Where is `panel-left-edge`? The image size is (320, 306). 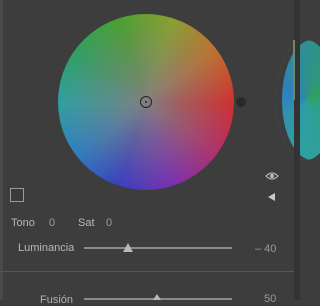
panel-left-edge is located at coordinates (1, 150).